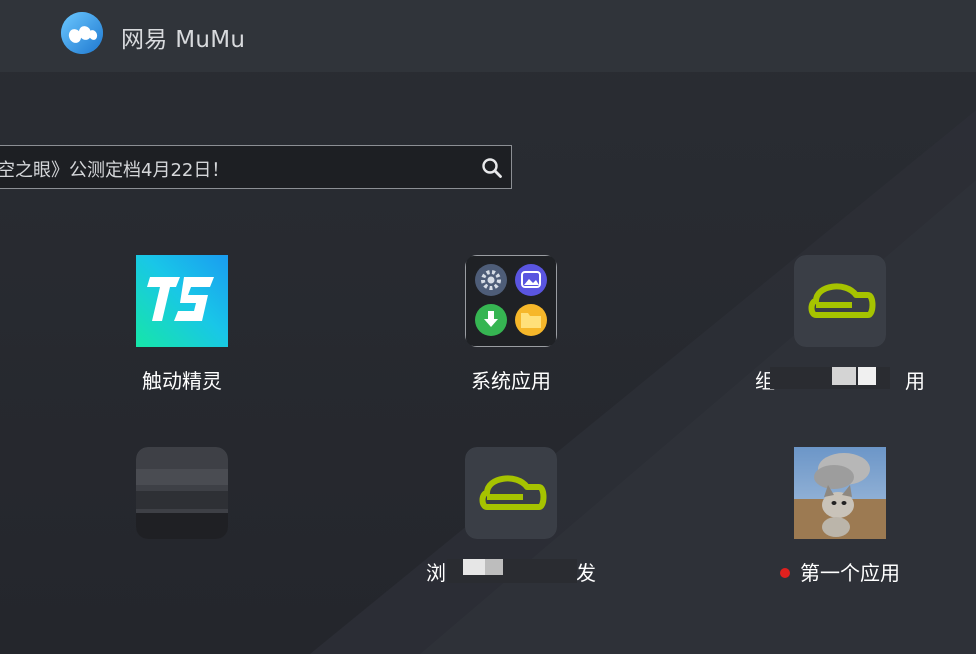 The width and height of the screenshot is (976, 654). I want to click on app-teapot-2: 浏发, so click(511, 516).